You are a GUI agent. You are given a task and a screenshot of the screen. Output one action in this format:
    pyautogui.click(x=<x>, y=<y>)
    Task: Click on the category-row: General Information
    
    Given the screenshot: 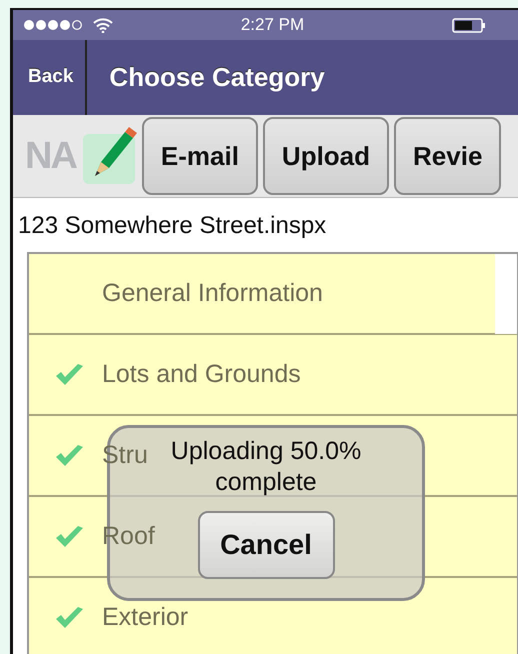 What is the action you would take?
    pyautogui.click(x=273, y=294)
    